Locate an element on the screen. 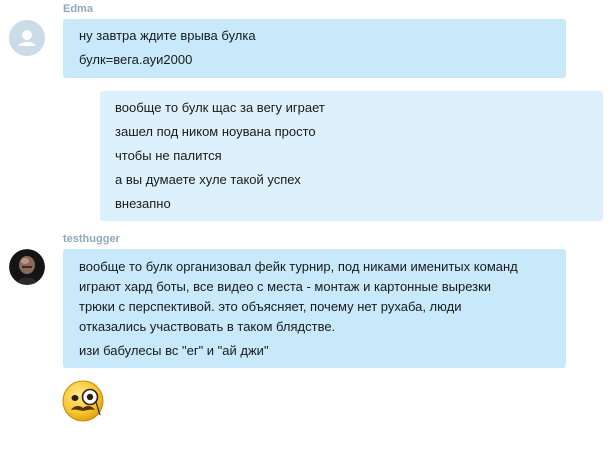  sender-name-edma: Edma is located at coordinates (78, 9).